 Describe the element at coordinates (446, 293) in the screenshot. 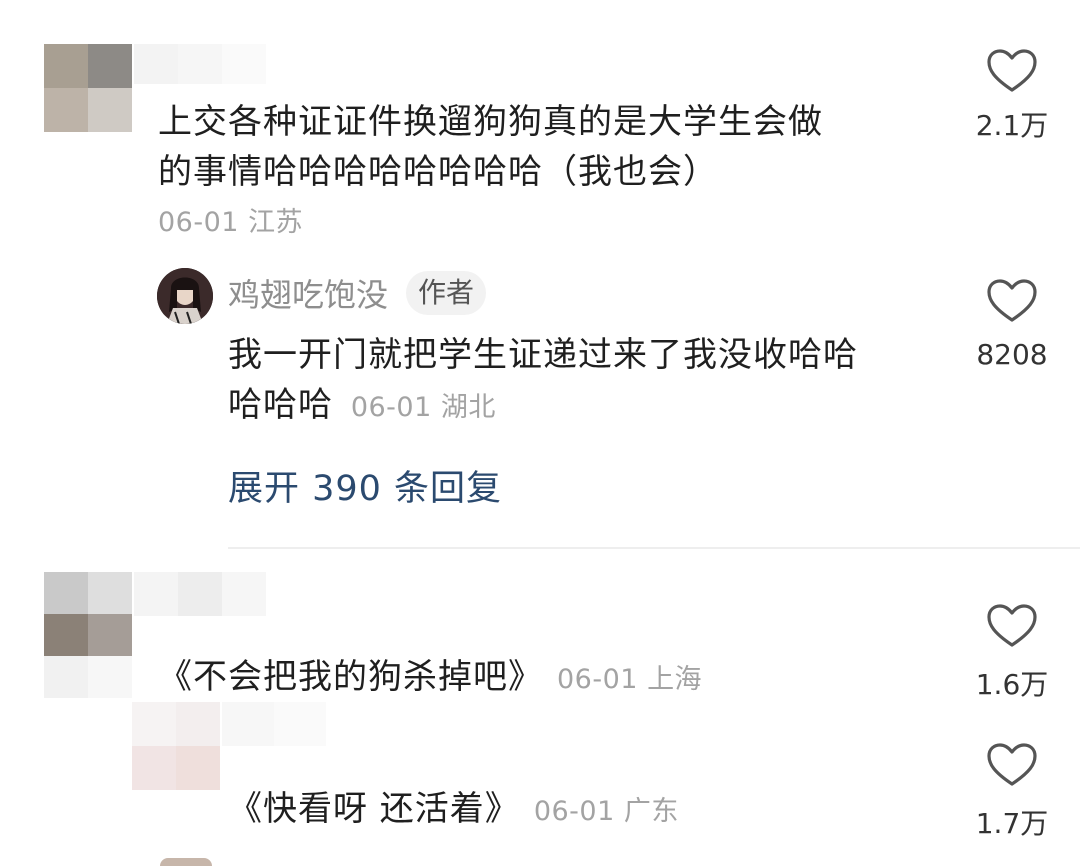

I see `author-badge: 作者` at that location.